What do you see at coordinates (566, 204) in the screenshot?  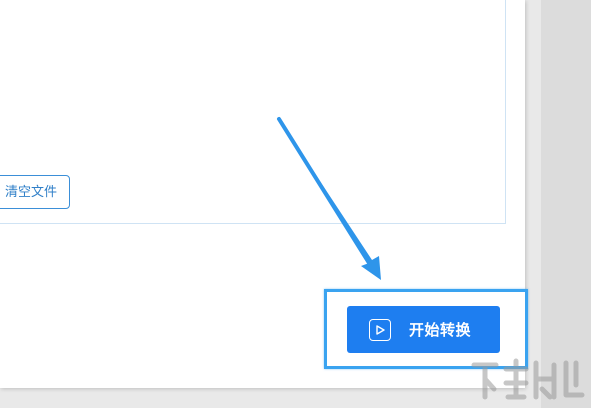 I see `right-gutter` at bounding box center [566, 204].